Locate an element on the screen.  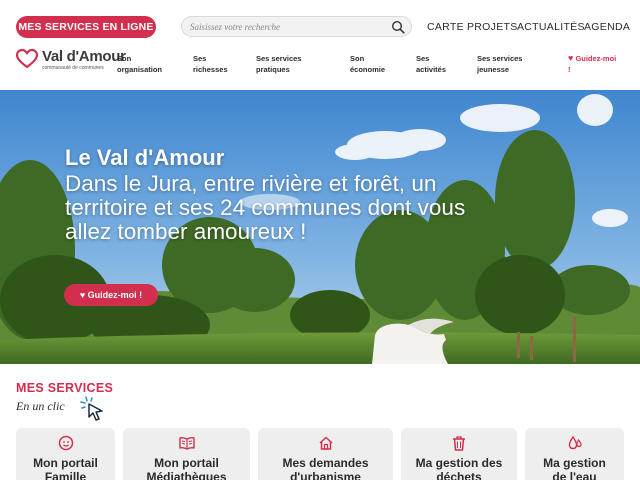
search-bar is located at coordinates (296, 26).